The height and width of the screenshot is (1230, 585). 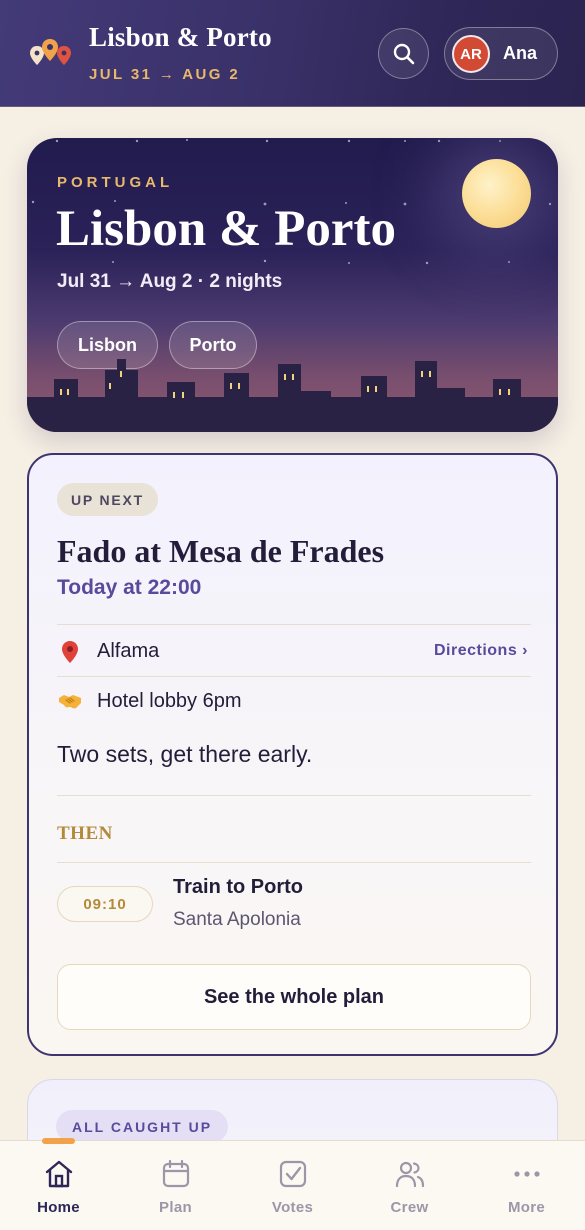 What do you see at coordinates (292, 53) in the screenshot?
I see `app-header: Lisbon & Porto JUL 31 → AUG 2 AR Ana` at bounding box center [292, 53].